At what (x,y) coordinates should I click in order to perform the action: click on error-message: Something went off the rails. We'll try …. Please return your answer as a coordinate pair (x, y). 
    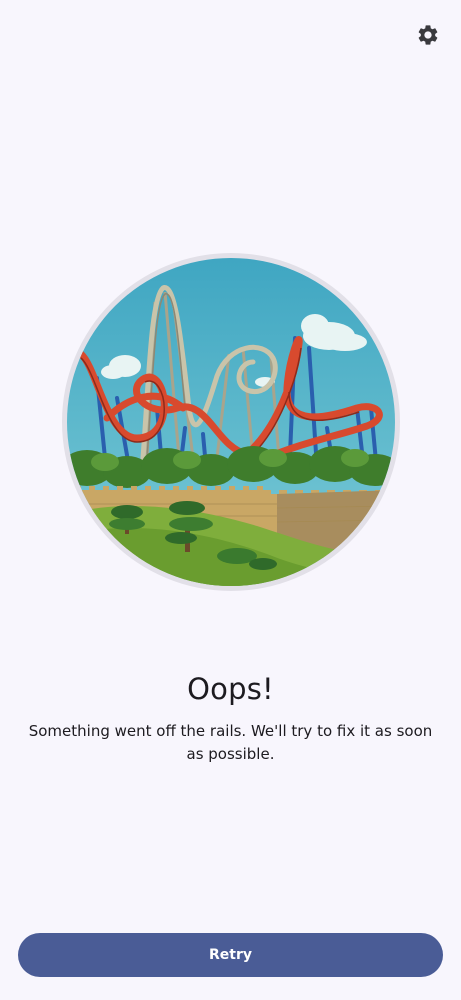
    Looking at the image, I should click on (230, 742).